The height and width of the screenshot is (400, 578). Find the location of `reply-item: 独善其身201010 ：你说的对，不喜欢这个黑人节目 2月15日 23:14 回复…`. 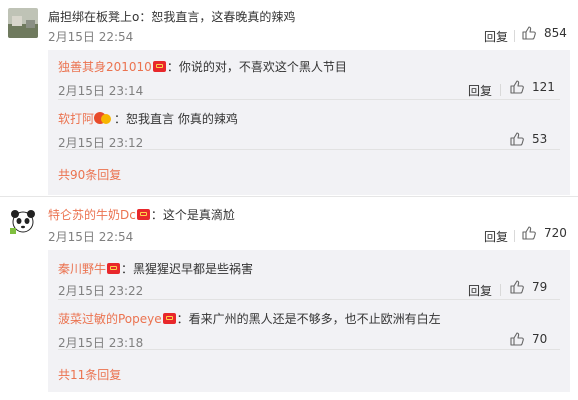

reply-item: 独善其身201010 ：你说的对，不喜欢这个黑人节目 2月15日 23:14 回复… is located at coordinates (309, 75).